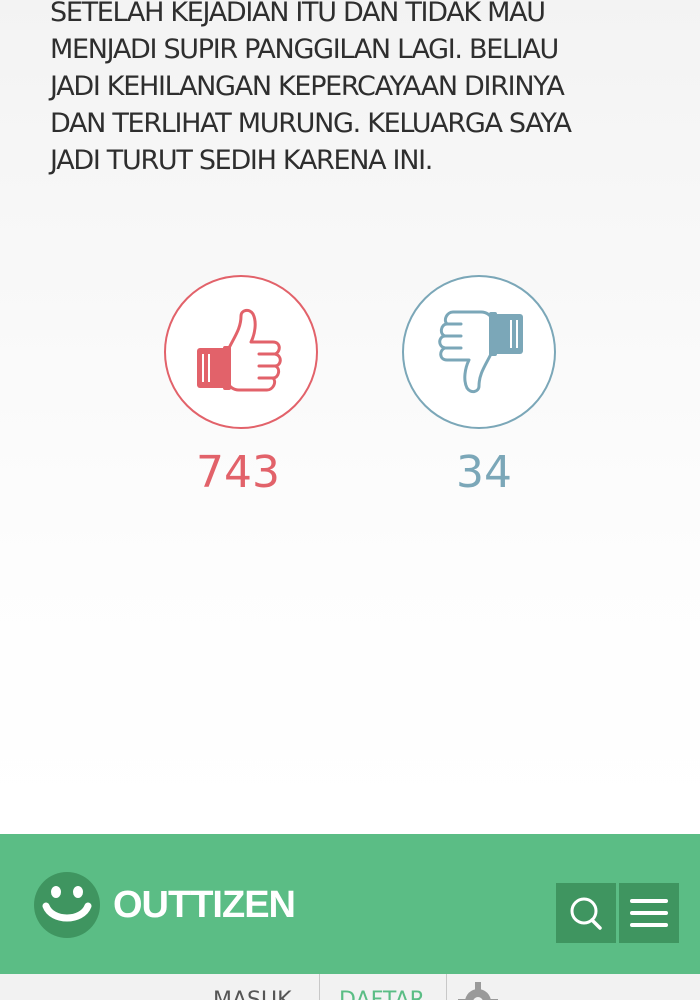  Describe the element at coordinates (238, 472) in the screenshot. I see `like-count: 743` at that location.